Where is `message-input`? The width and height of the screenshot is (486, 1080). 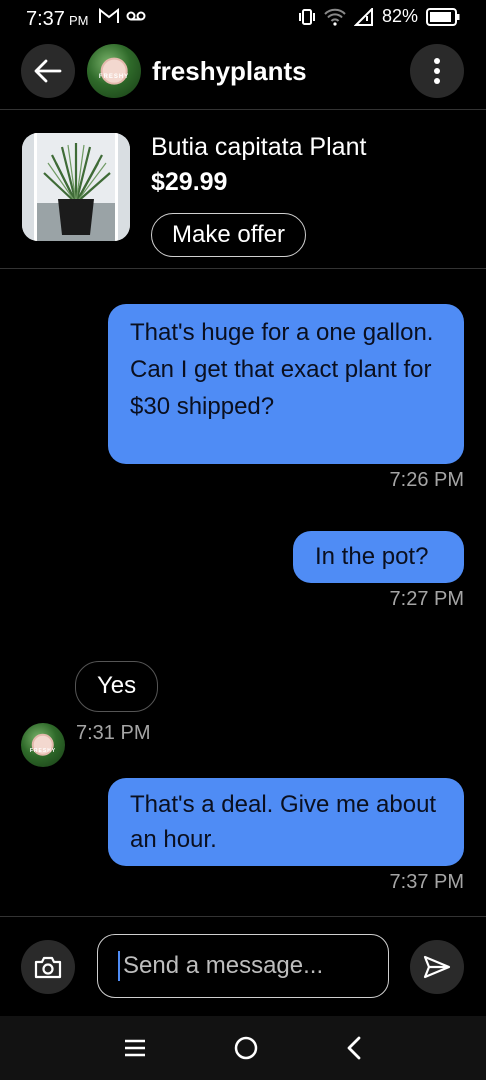
message-input is located at coordinates (248, 966).